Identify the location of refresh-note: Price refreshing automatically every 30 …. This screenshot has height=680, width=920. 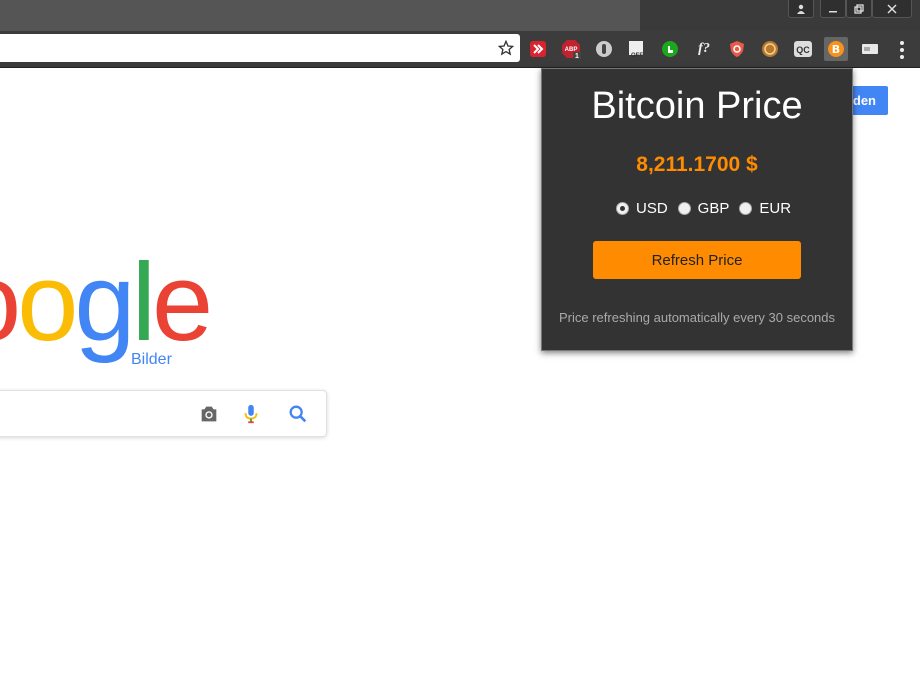
(697, 317).